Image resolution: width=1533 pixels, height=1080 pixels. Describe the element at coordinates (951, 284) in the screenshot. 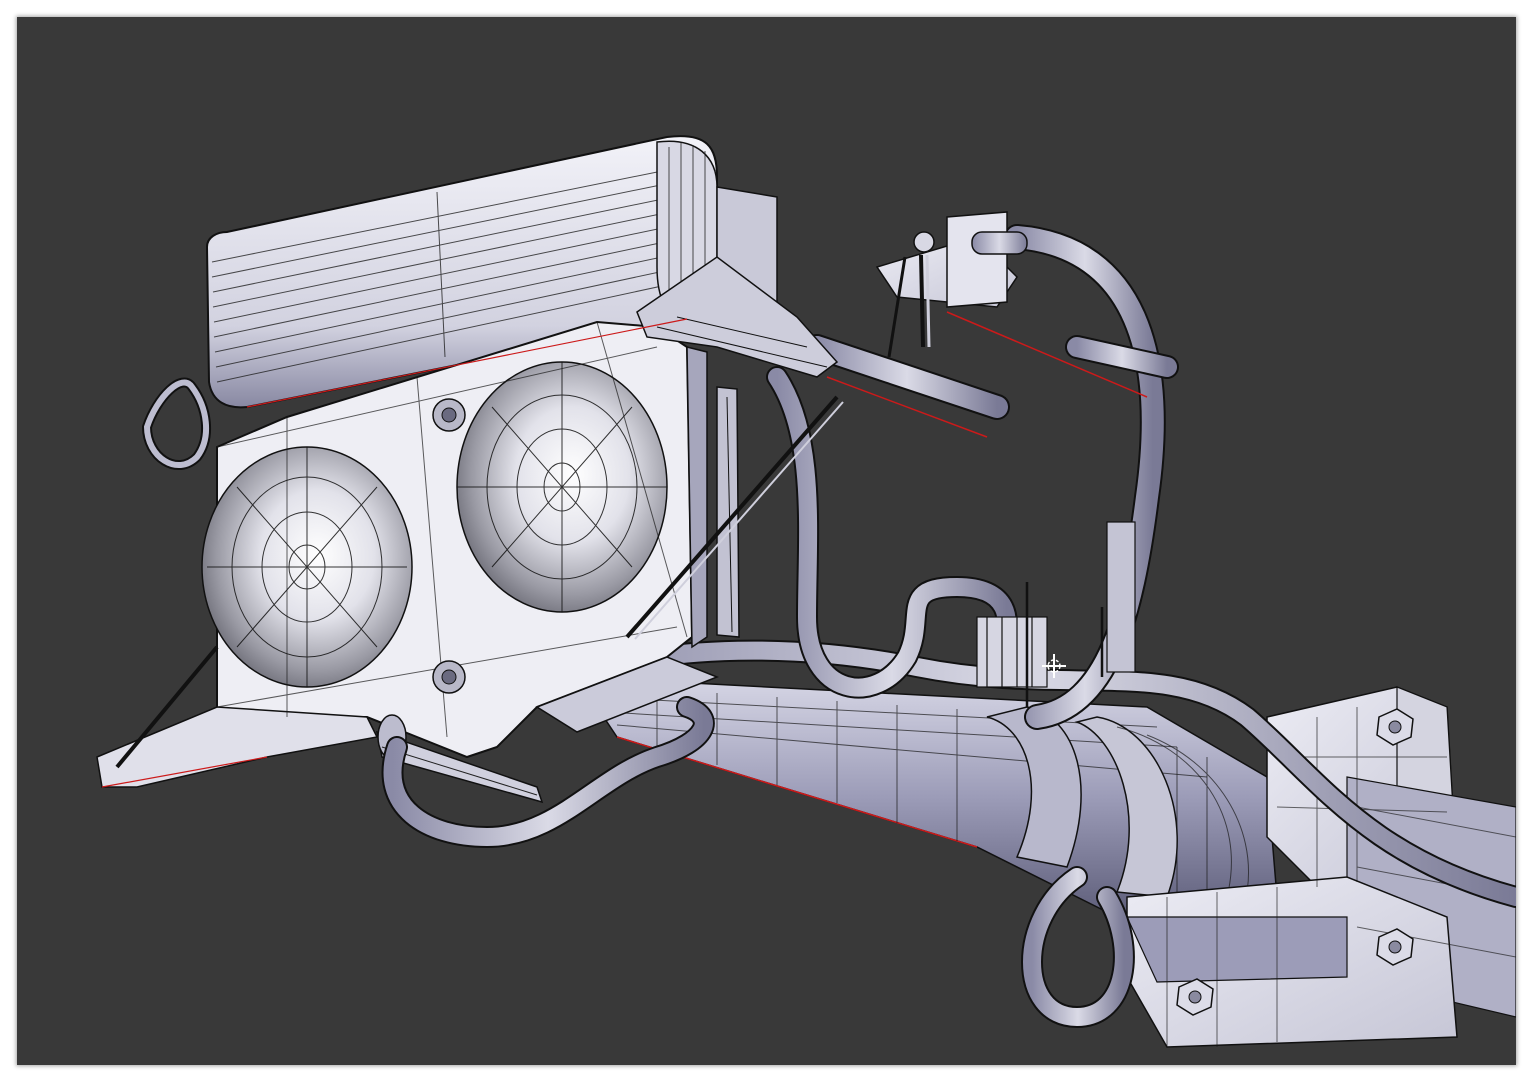

I see `top-pin-bracket` at that location.